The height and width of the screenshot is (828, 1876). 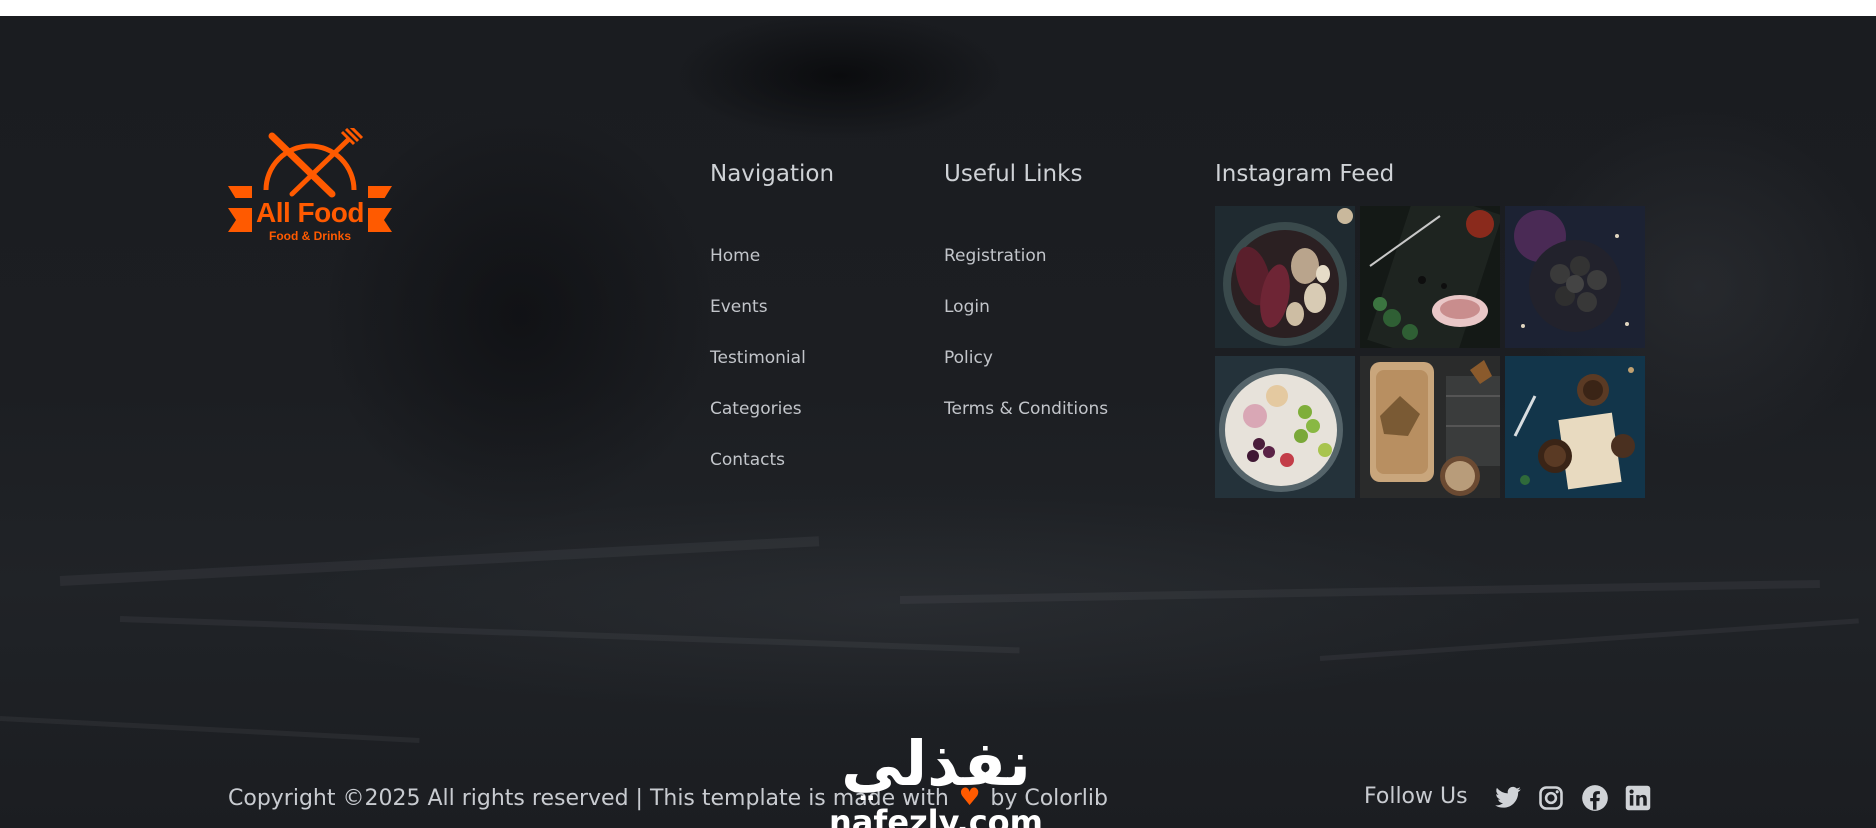 What do you see at coordinates (739, 307) in the screenshot?
I see `nav-link-events: Events` at bounding box center [739, 307].